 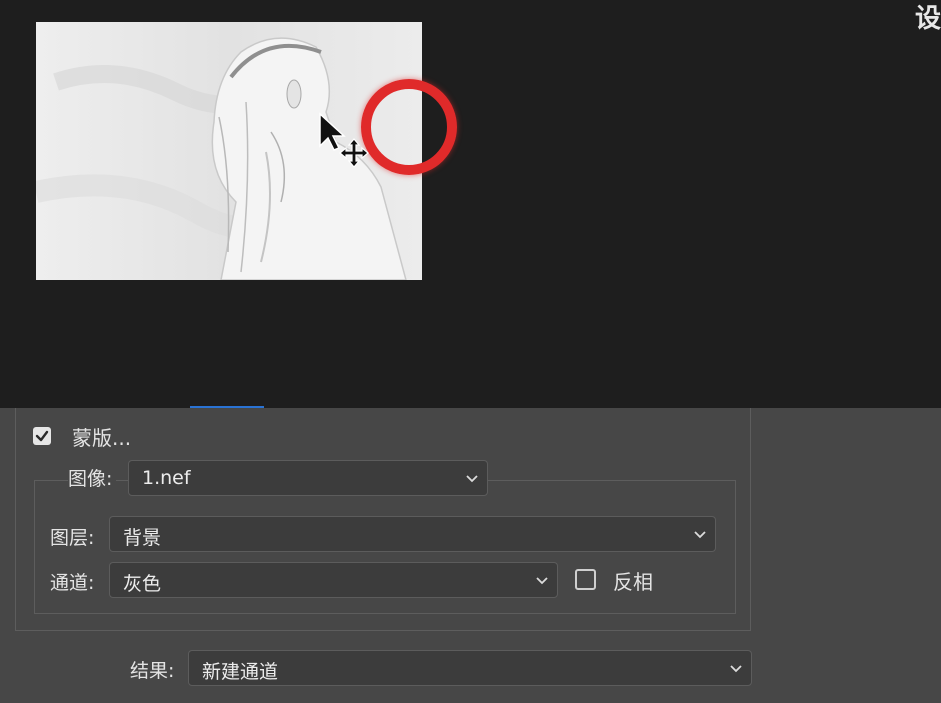 I want to click on layer-select: 背景, so click(x=412, y=534).